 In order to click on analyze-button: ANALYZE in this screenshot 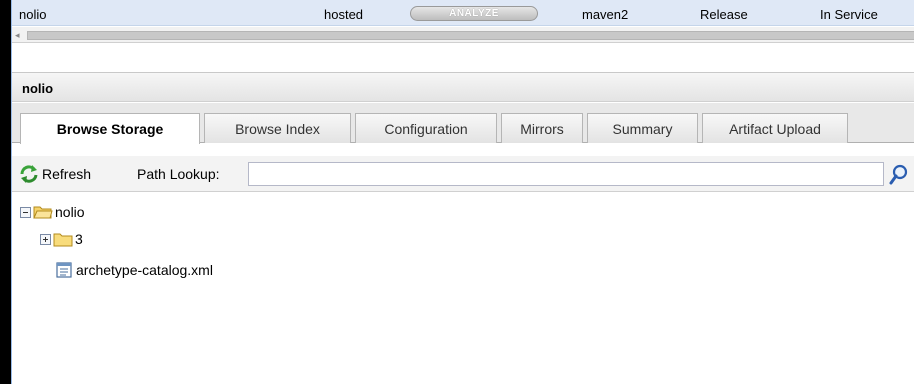, I will do `click(474, 13)`.